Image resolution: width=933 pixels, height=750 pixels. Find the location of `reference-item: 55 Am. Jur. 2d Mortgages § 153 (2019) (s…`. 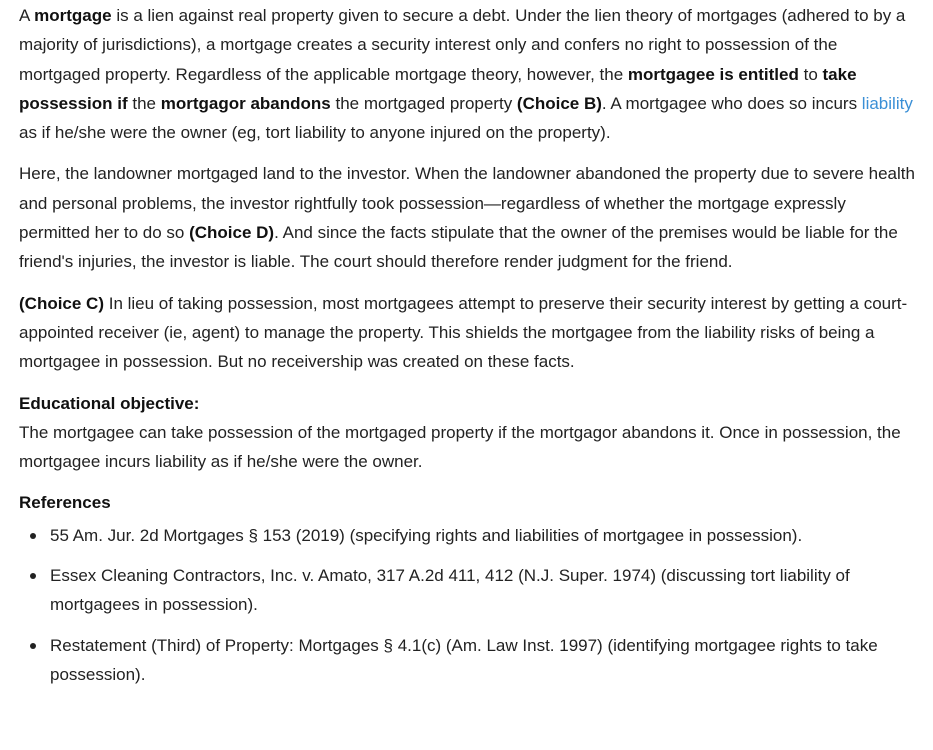

reference-item: 55 Am. Jur. 2d Mortgages § 153 (2019) (s… is located at coordinates (474, 535).